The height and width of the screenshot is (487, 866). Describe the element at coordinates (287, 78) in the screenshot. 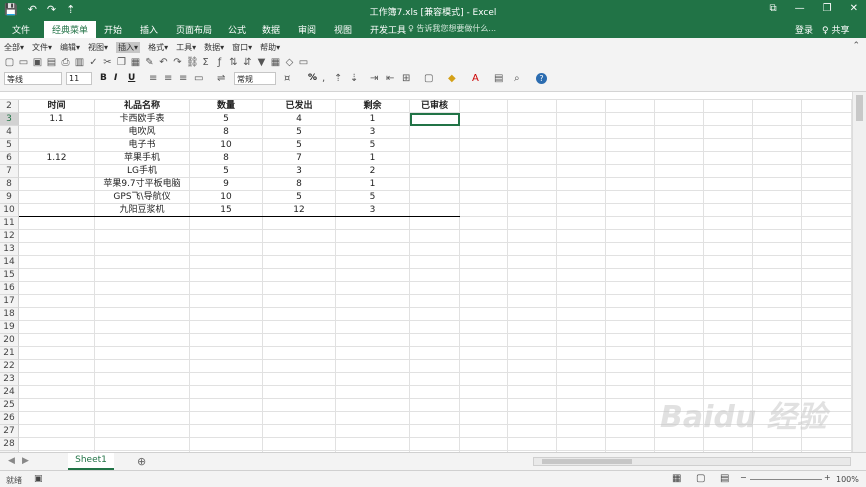

I see `currency-icon: ¤` at that location.